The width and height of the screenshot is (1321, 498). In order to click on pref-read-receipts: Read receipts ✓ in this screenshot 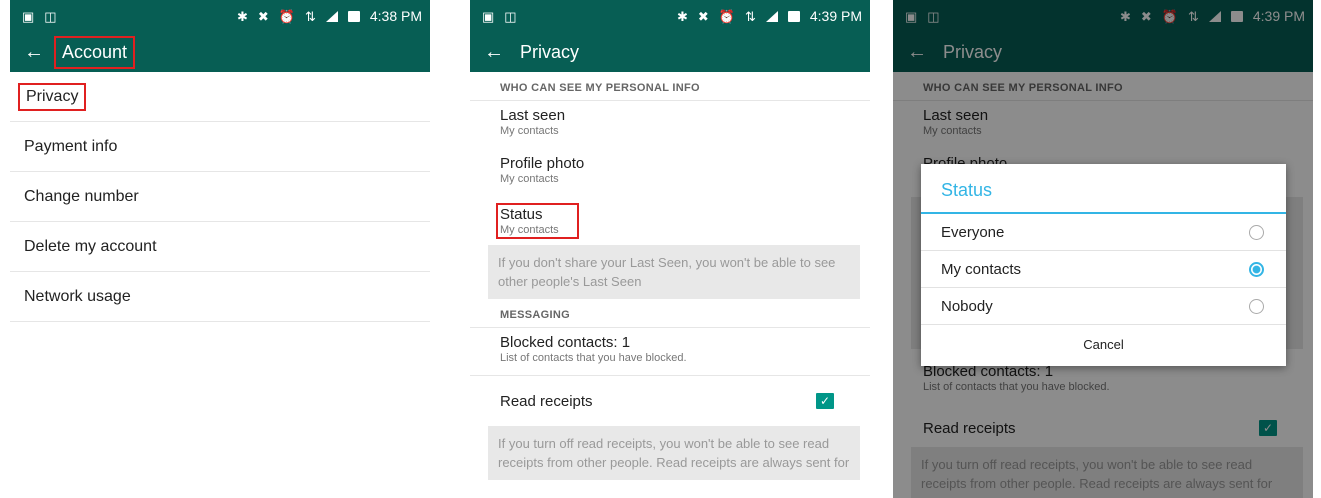, I will do `click(670, 401)`.